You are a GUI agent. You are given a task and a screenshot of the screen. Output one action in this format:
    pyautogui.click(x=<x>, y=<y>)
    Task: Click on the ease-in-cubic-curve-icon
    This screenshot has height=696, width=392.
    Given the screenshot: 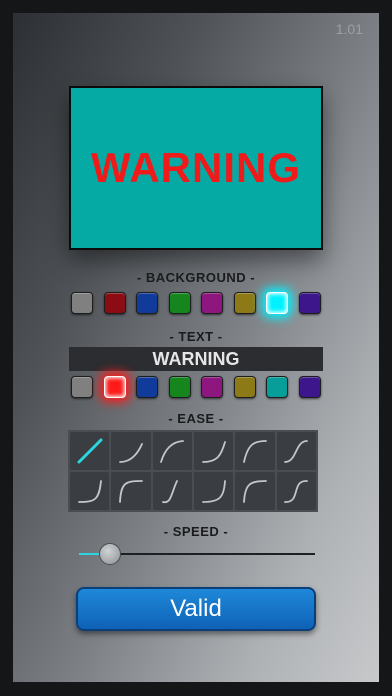 What is the action you would take?
    pyautogui.click(x=213, y=452)
    